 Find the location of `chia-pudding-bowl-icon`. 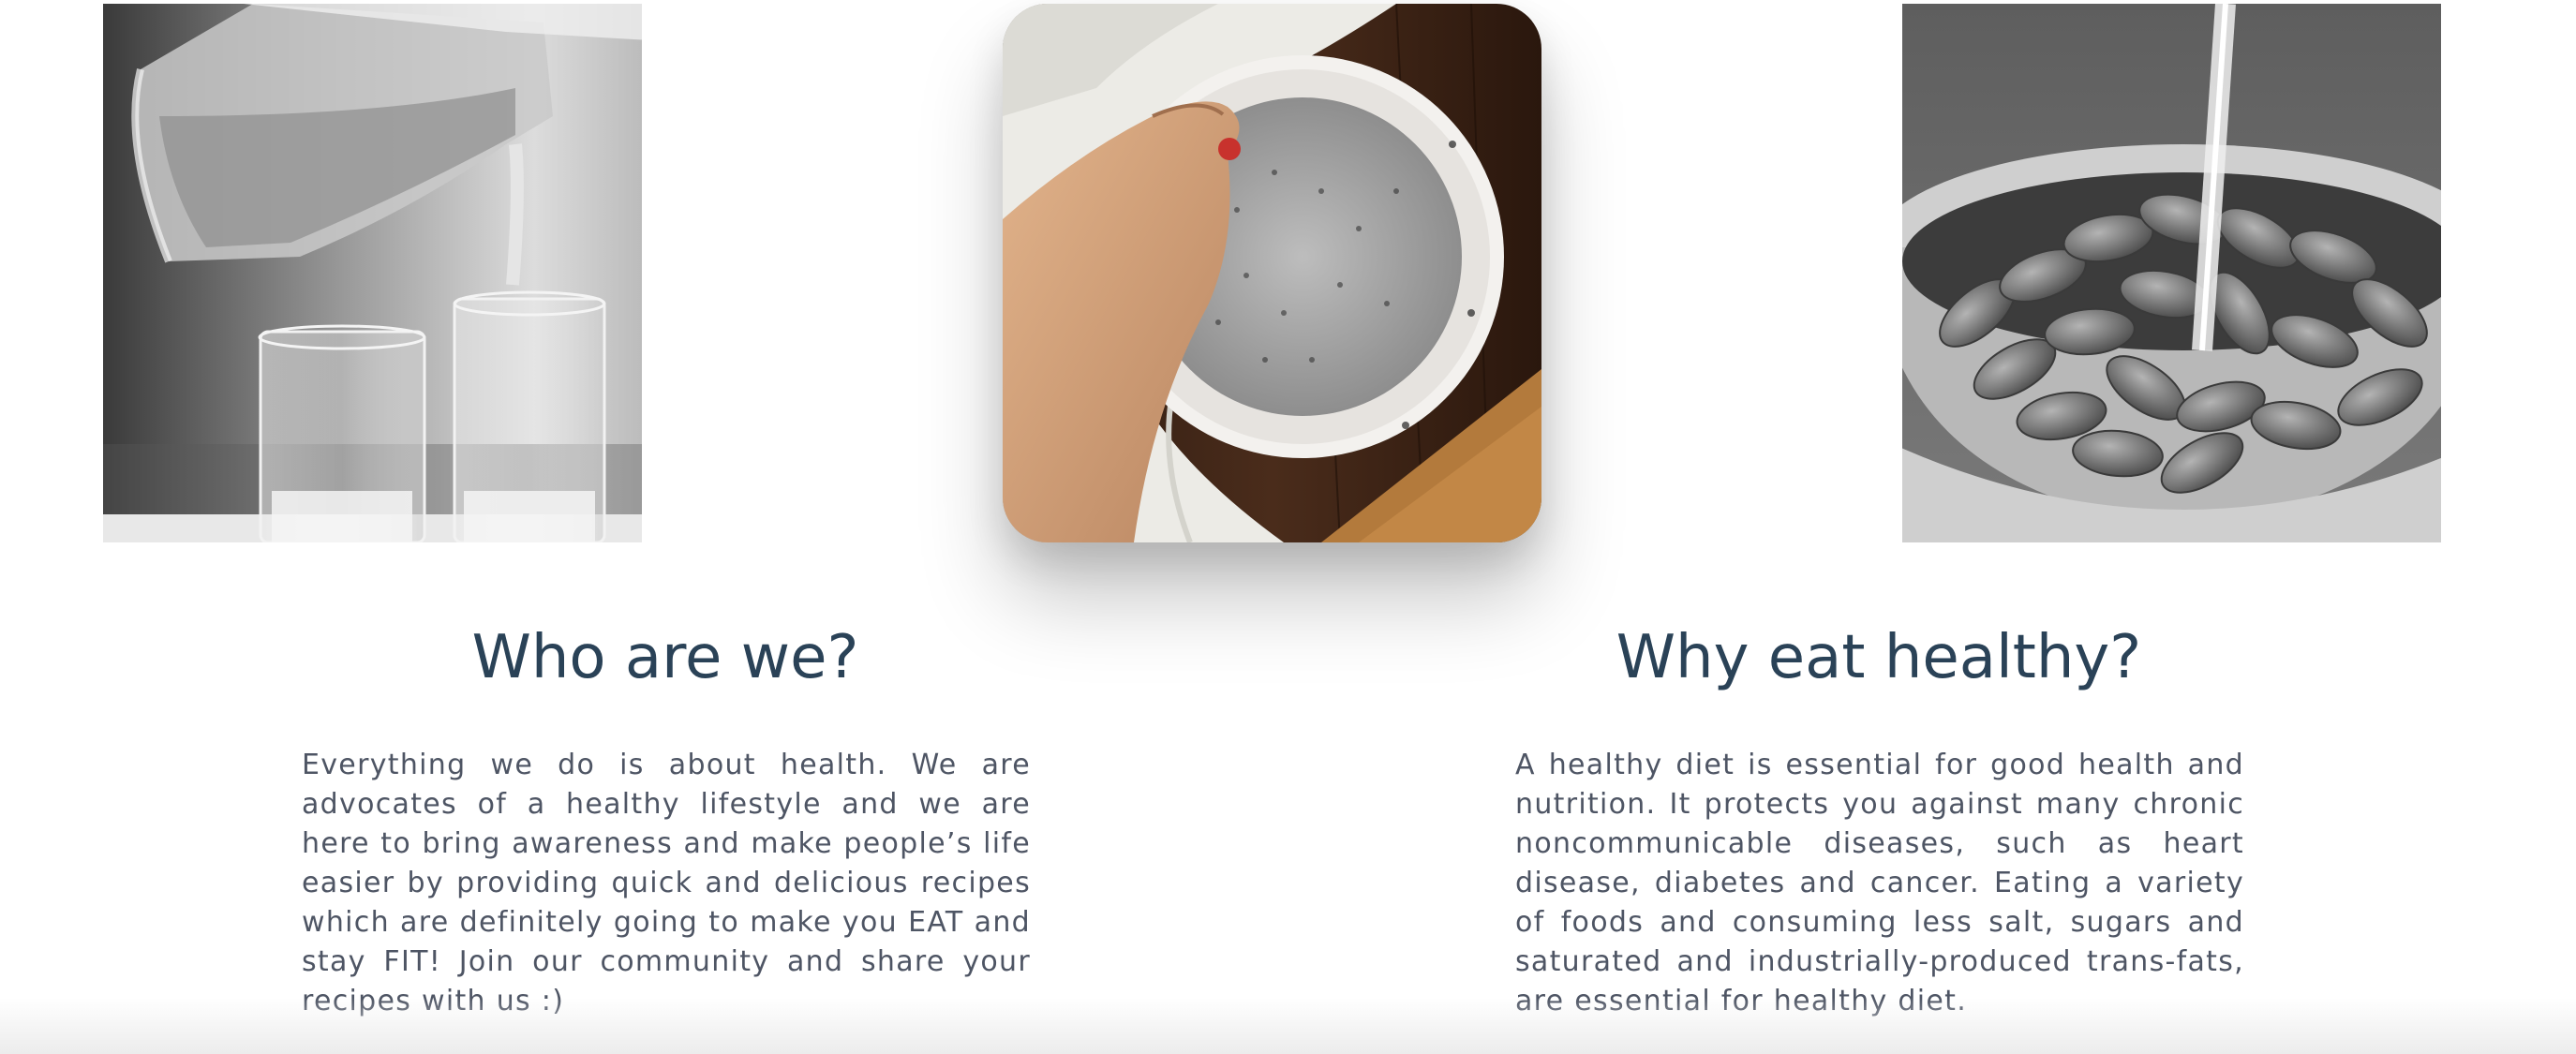

chia-pudding-bowl-icon is located at coordinates (1272, 273).